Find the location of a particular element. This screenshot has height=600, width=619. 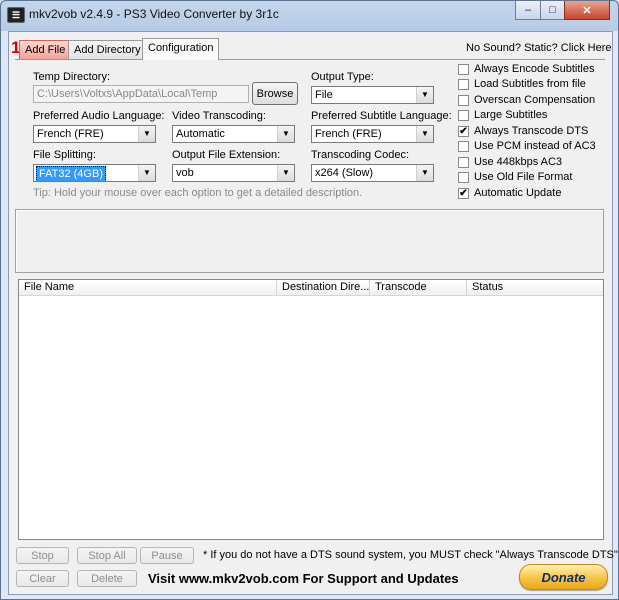

option-always-encode-subtitles: Always Encode Subtitles is located at coordinates (526, 69).